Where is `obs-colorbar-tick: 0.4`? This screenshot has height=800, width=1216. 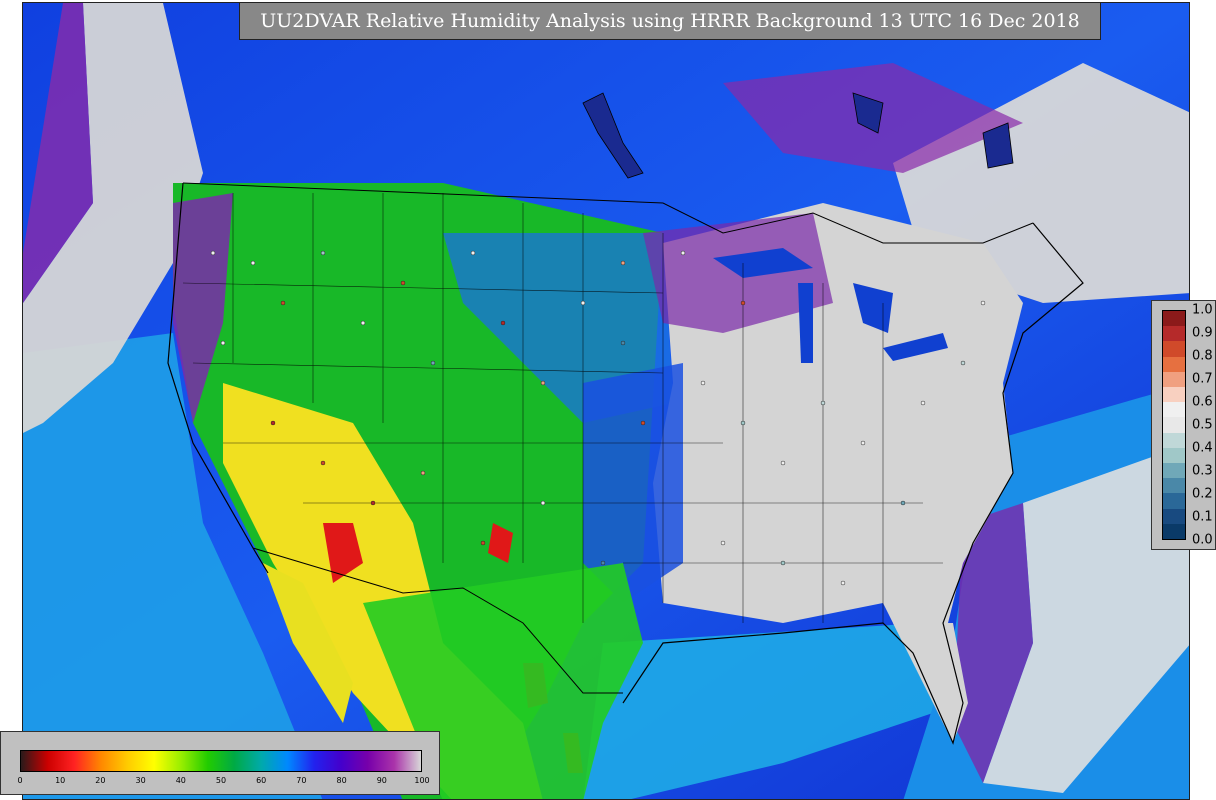 obs-colorbar-tick: 0.4 is located at coordinates (1202, 448).